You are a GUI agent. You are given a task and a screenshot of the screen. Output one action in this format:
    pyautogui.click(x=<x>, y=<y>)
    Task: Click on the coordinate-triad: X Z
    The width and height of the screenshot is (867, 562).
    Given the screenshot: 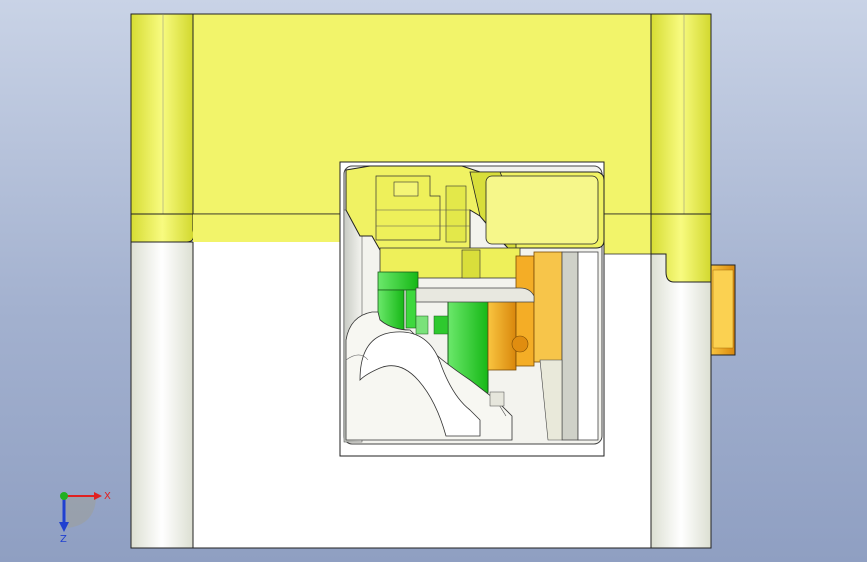 What is the action you would take?
    pyautogui.click(x=85, y=518)
    